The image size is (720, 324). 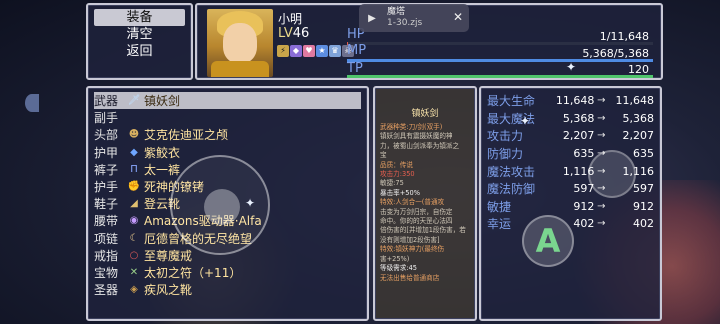 I want to click on item-detail-line: 敏捷:75, so click(x=392, y=183).